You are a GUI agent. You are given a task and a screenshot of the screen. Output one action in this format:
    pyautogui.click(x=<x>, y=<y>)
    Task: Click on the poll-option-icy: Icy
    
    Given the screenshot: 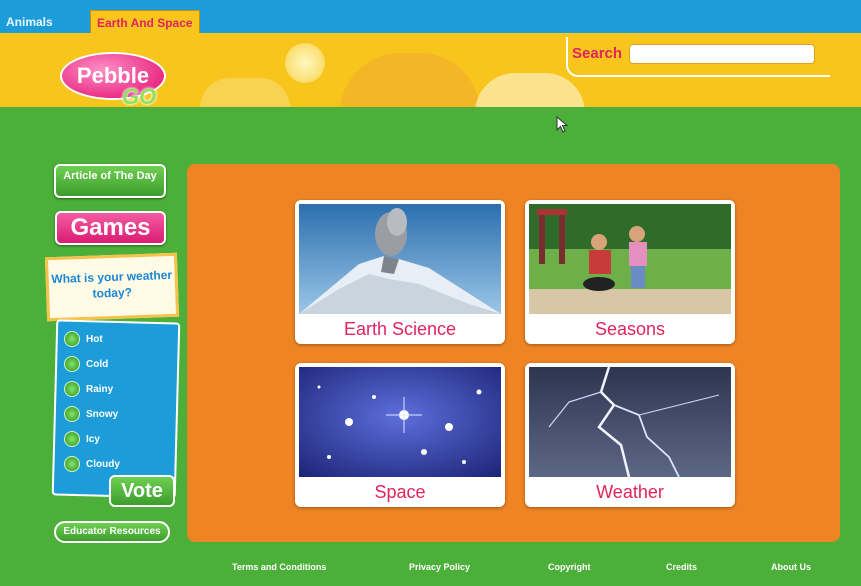 What is the action you would take?
    pyautogui.click(x=82, y=442)
    